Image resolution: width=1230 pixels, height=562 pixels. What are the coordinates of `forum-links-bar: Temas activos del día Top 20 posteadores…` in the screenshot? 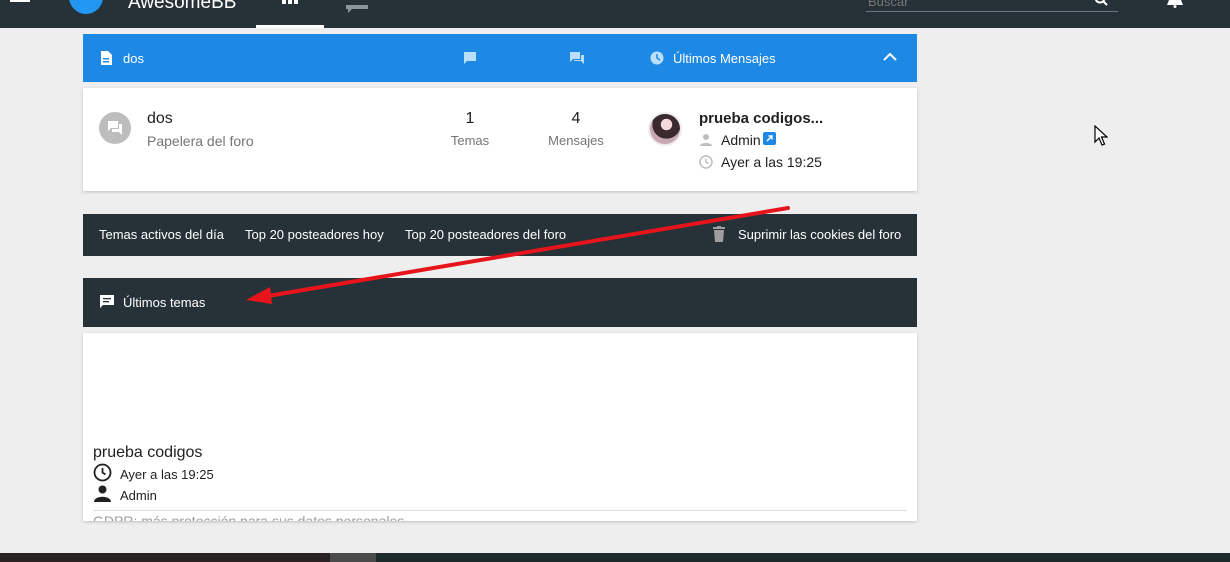 It's located at (500, 235).